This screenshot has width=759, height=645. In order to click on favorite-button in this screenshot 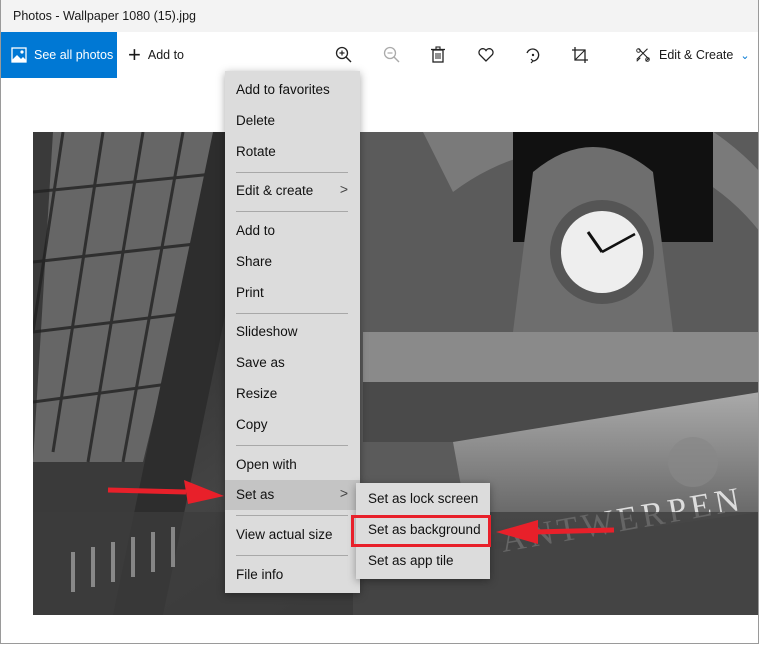, I will do `click(486, 55)`.